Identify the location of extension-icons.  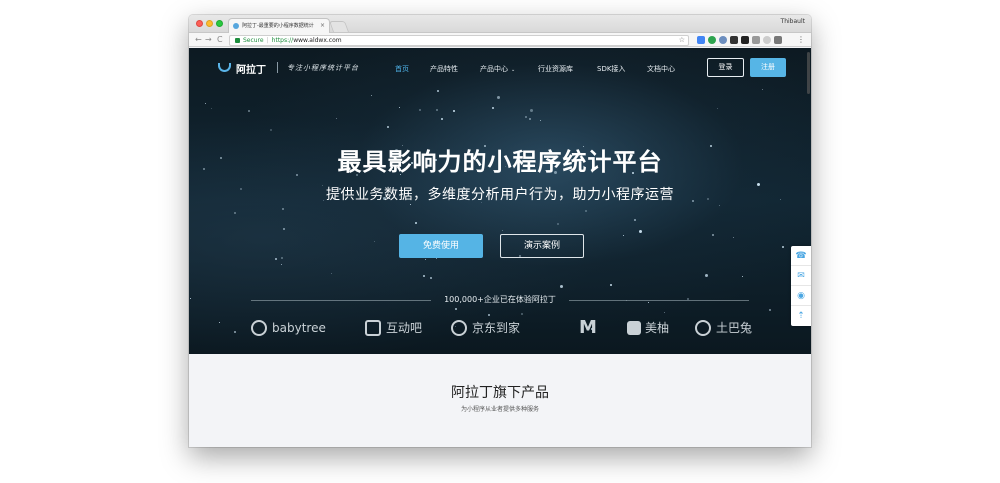
(739, 40).